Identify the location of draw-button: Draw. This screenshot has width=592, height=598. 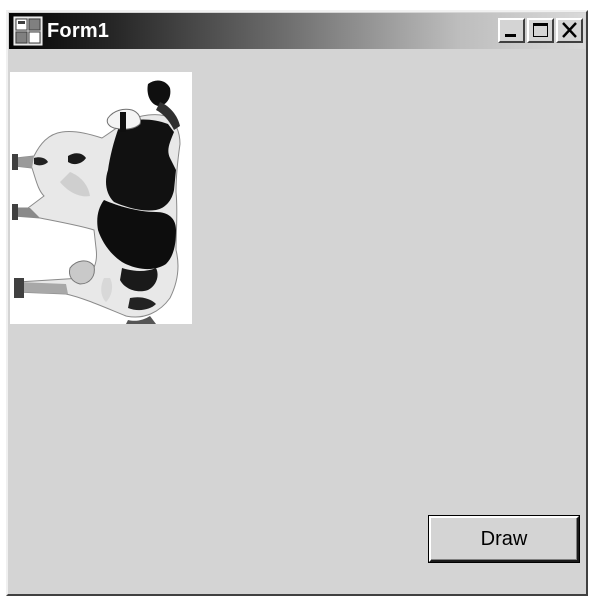
(504, 539).